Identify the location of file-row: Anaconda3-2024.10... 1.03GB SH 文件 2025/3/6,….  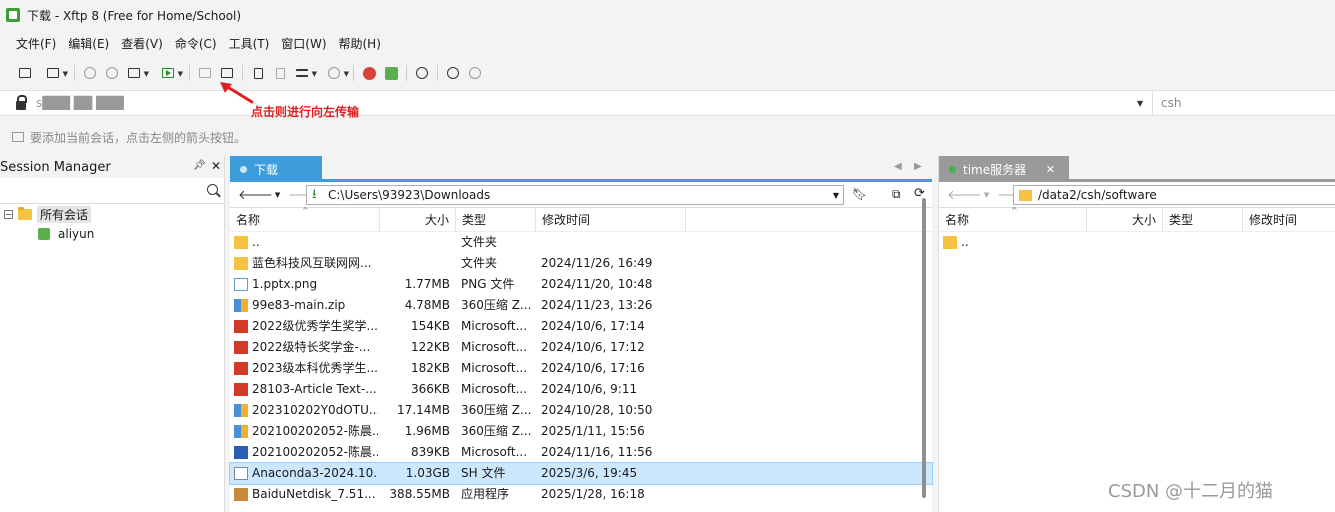
(581, 473).